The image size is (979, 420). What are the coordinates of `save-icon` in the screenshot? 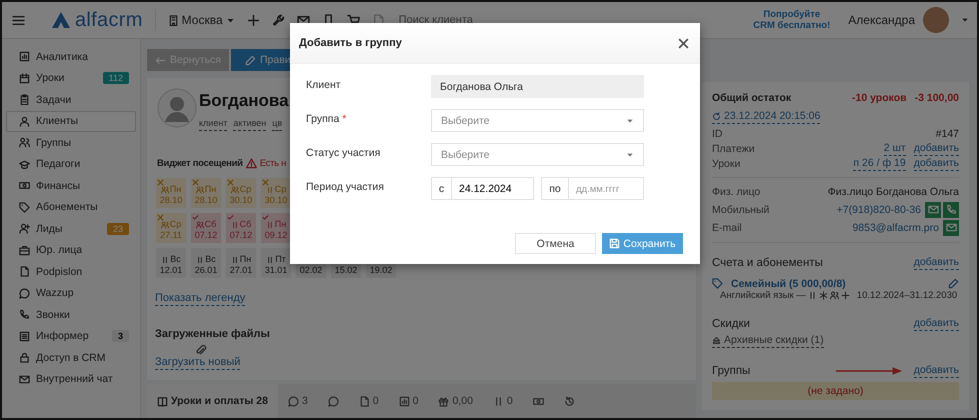 It's located at (614, 243).